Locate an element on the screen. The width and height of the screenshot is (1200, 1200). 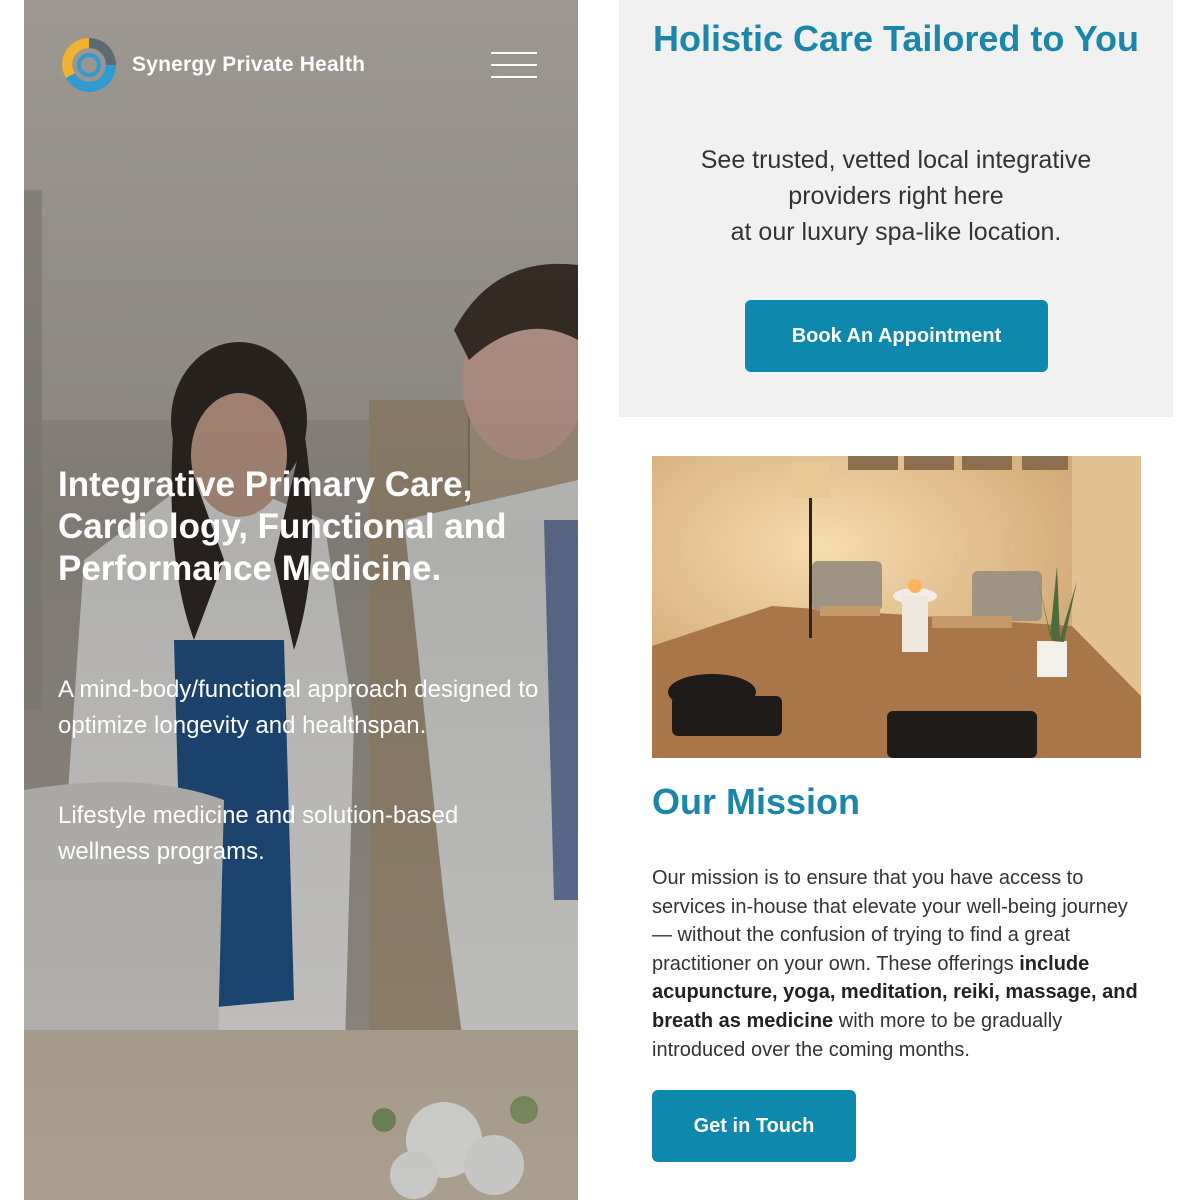
section-description-line: at our luxury spa-like location. is located at coordinates (896, 232).